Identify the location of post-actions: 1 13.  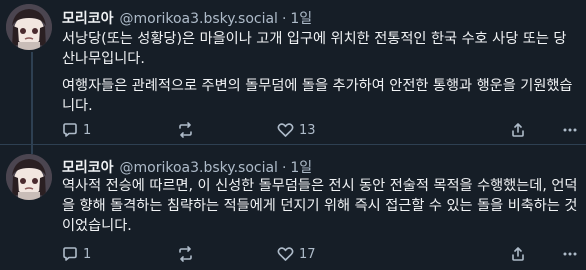
(320, 130).